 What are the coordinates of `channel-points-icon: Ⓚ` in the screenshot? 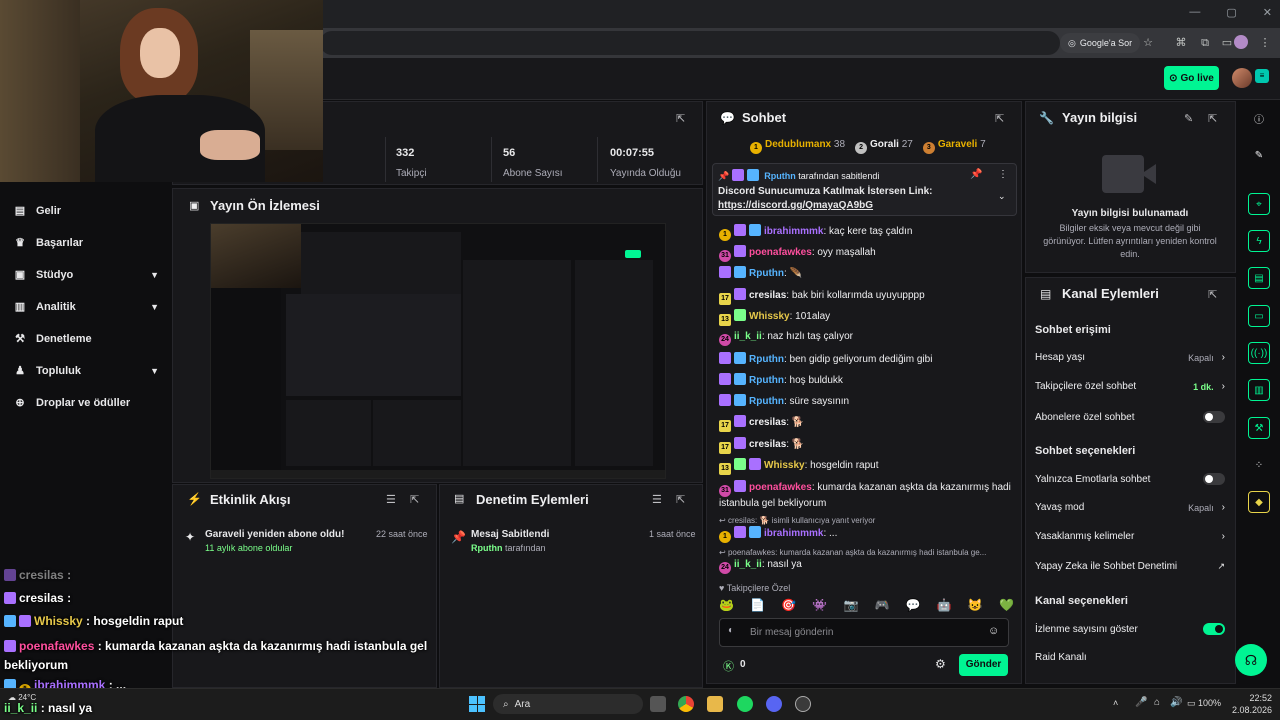 It's located at (728, 666).